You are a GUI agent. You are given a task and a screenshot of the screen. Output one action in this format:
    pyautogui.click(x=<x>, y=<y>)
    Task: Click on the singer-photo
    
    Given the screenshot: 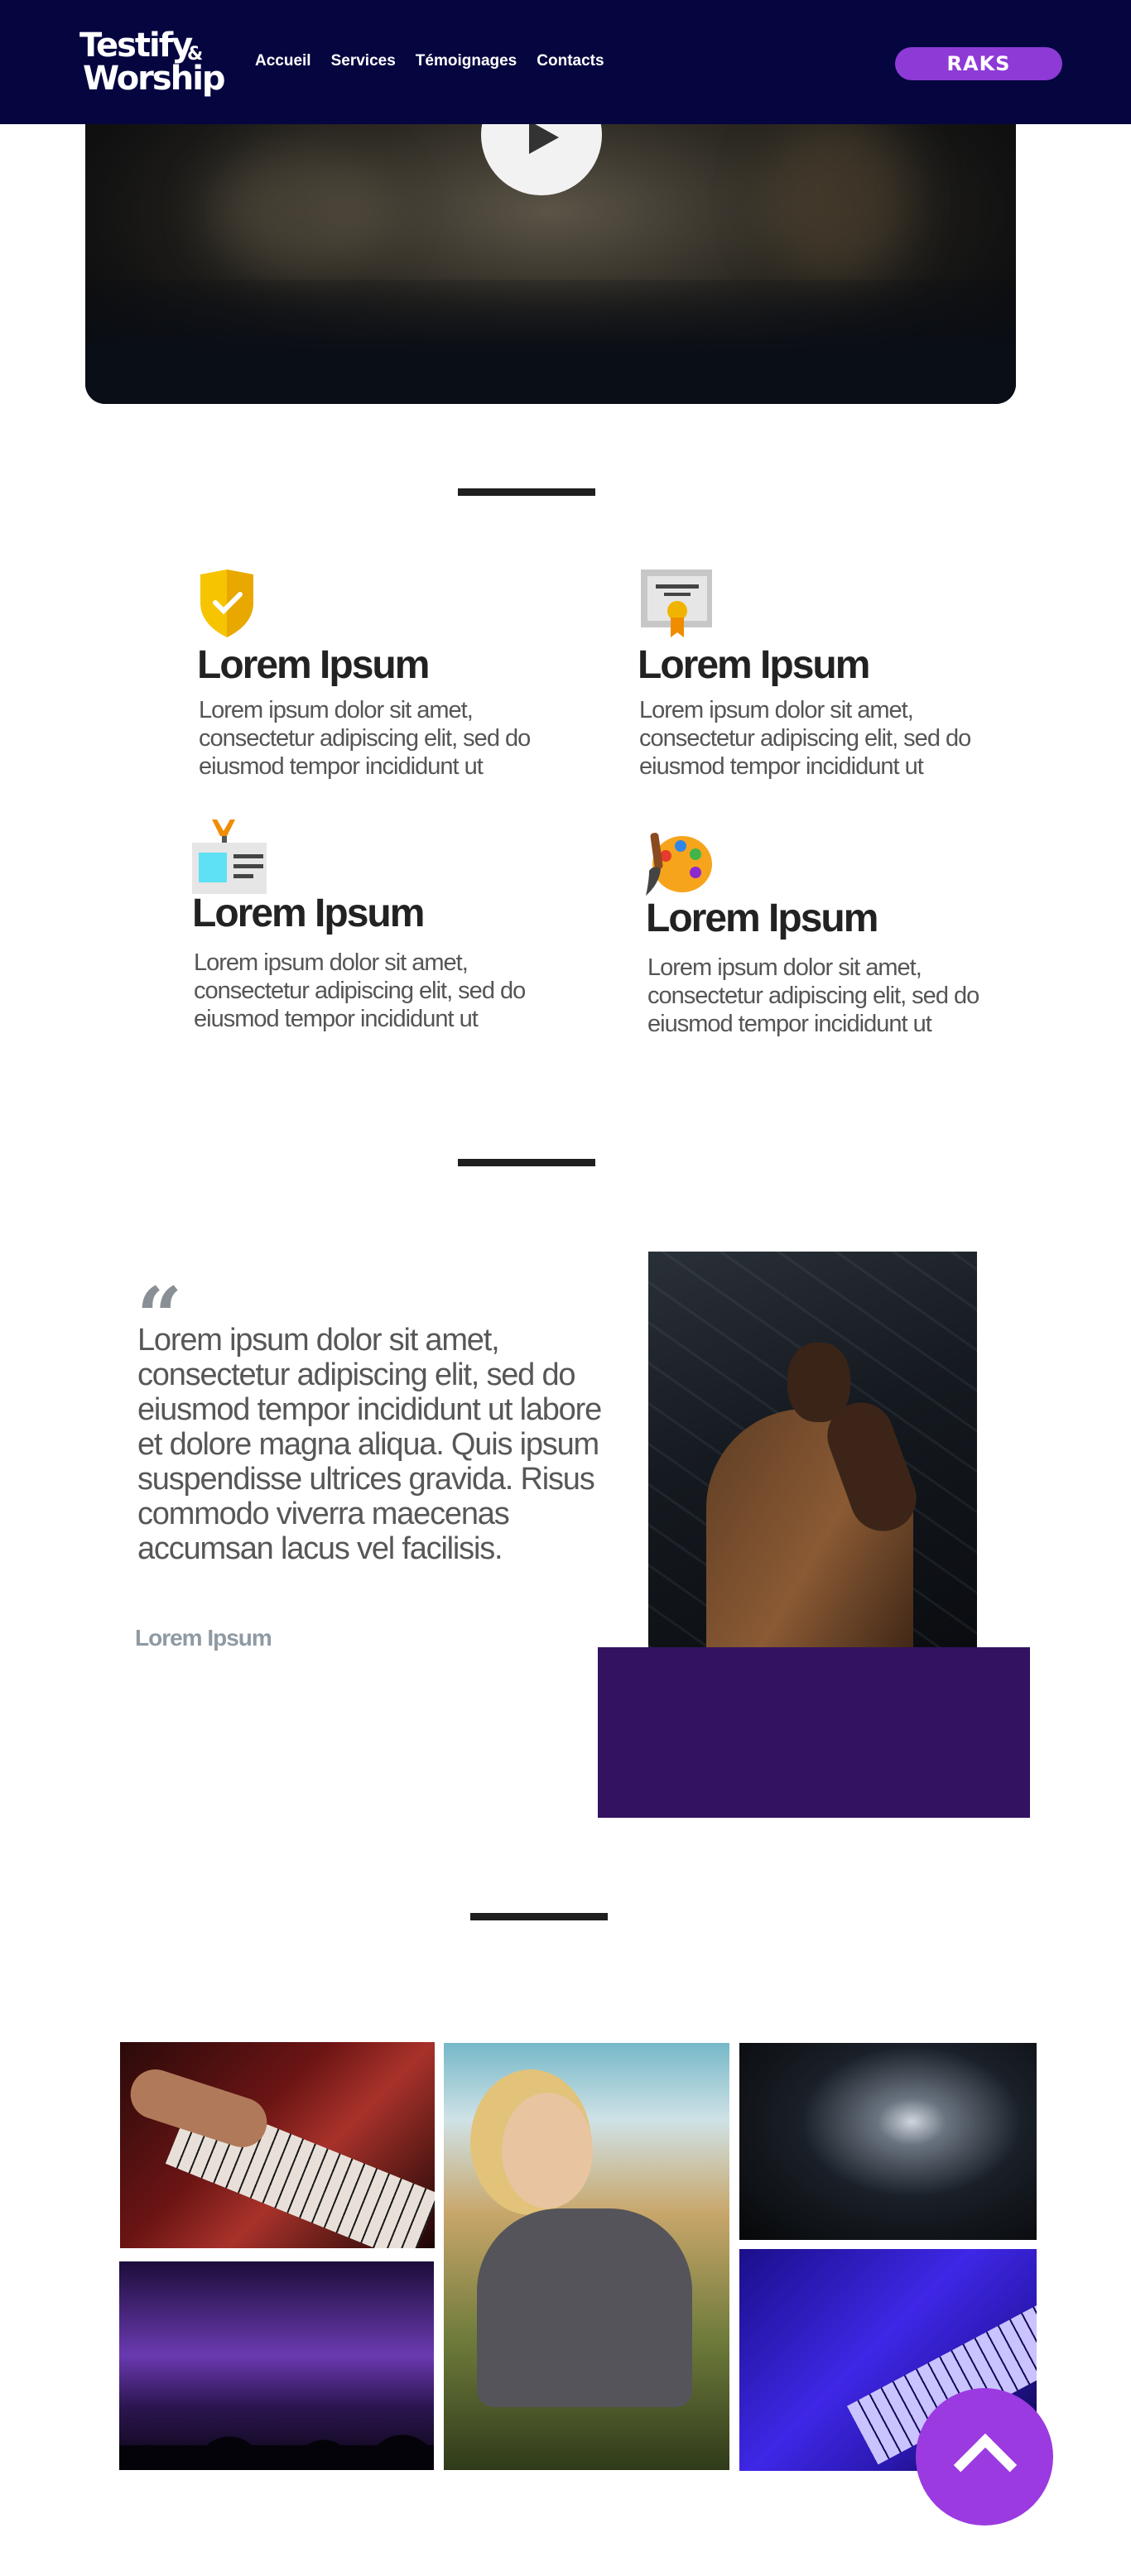 What is the action you would take?
    pyautogui.click(x=813, y=1449)
    